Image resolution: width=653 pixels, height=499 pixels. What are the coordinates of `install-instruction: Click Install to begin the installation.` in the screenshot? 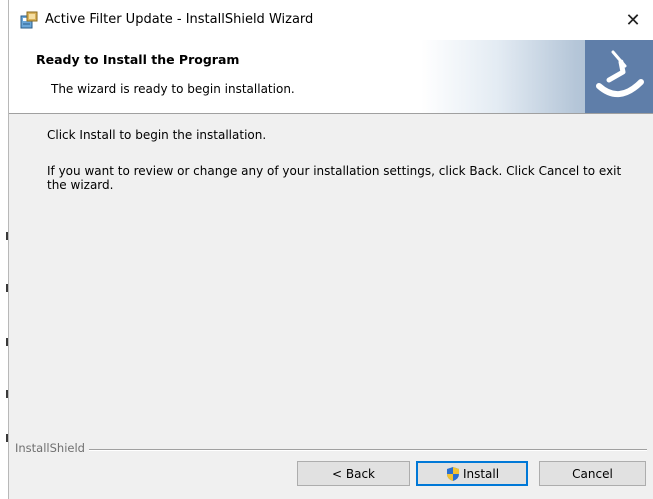 It's located at (157, 135).